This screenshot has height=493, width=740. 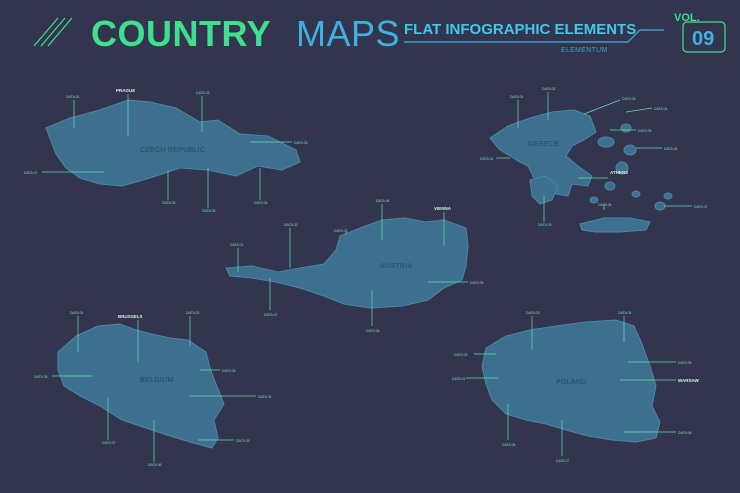 What do you see at coordinates (181, 33) in the screenshot?
I see `title-main: COUNTRY` at bounding box center [181, 33].